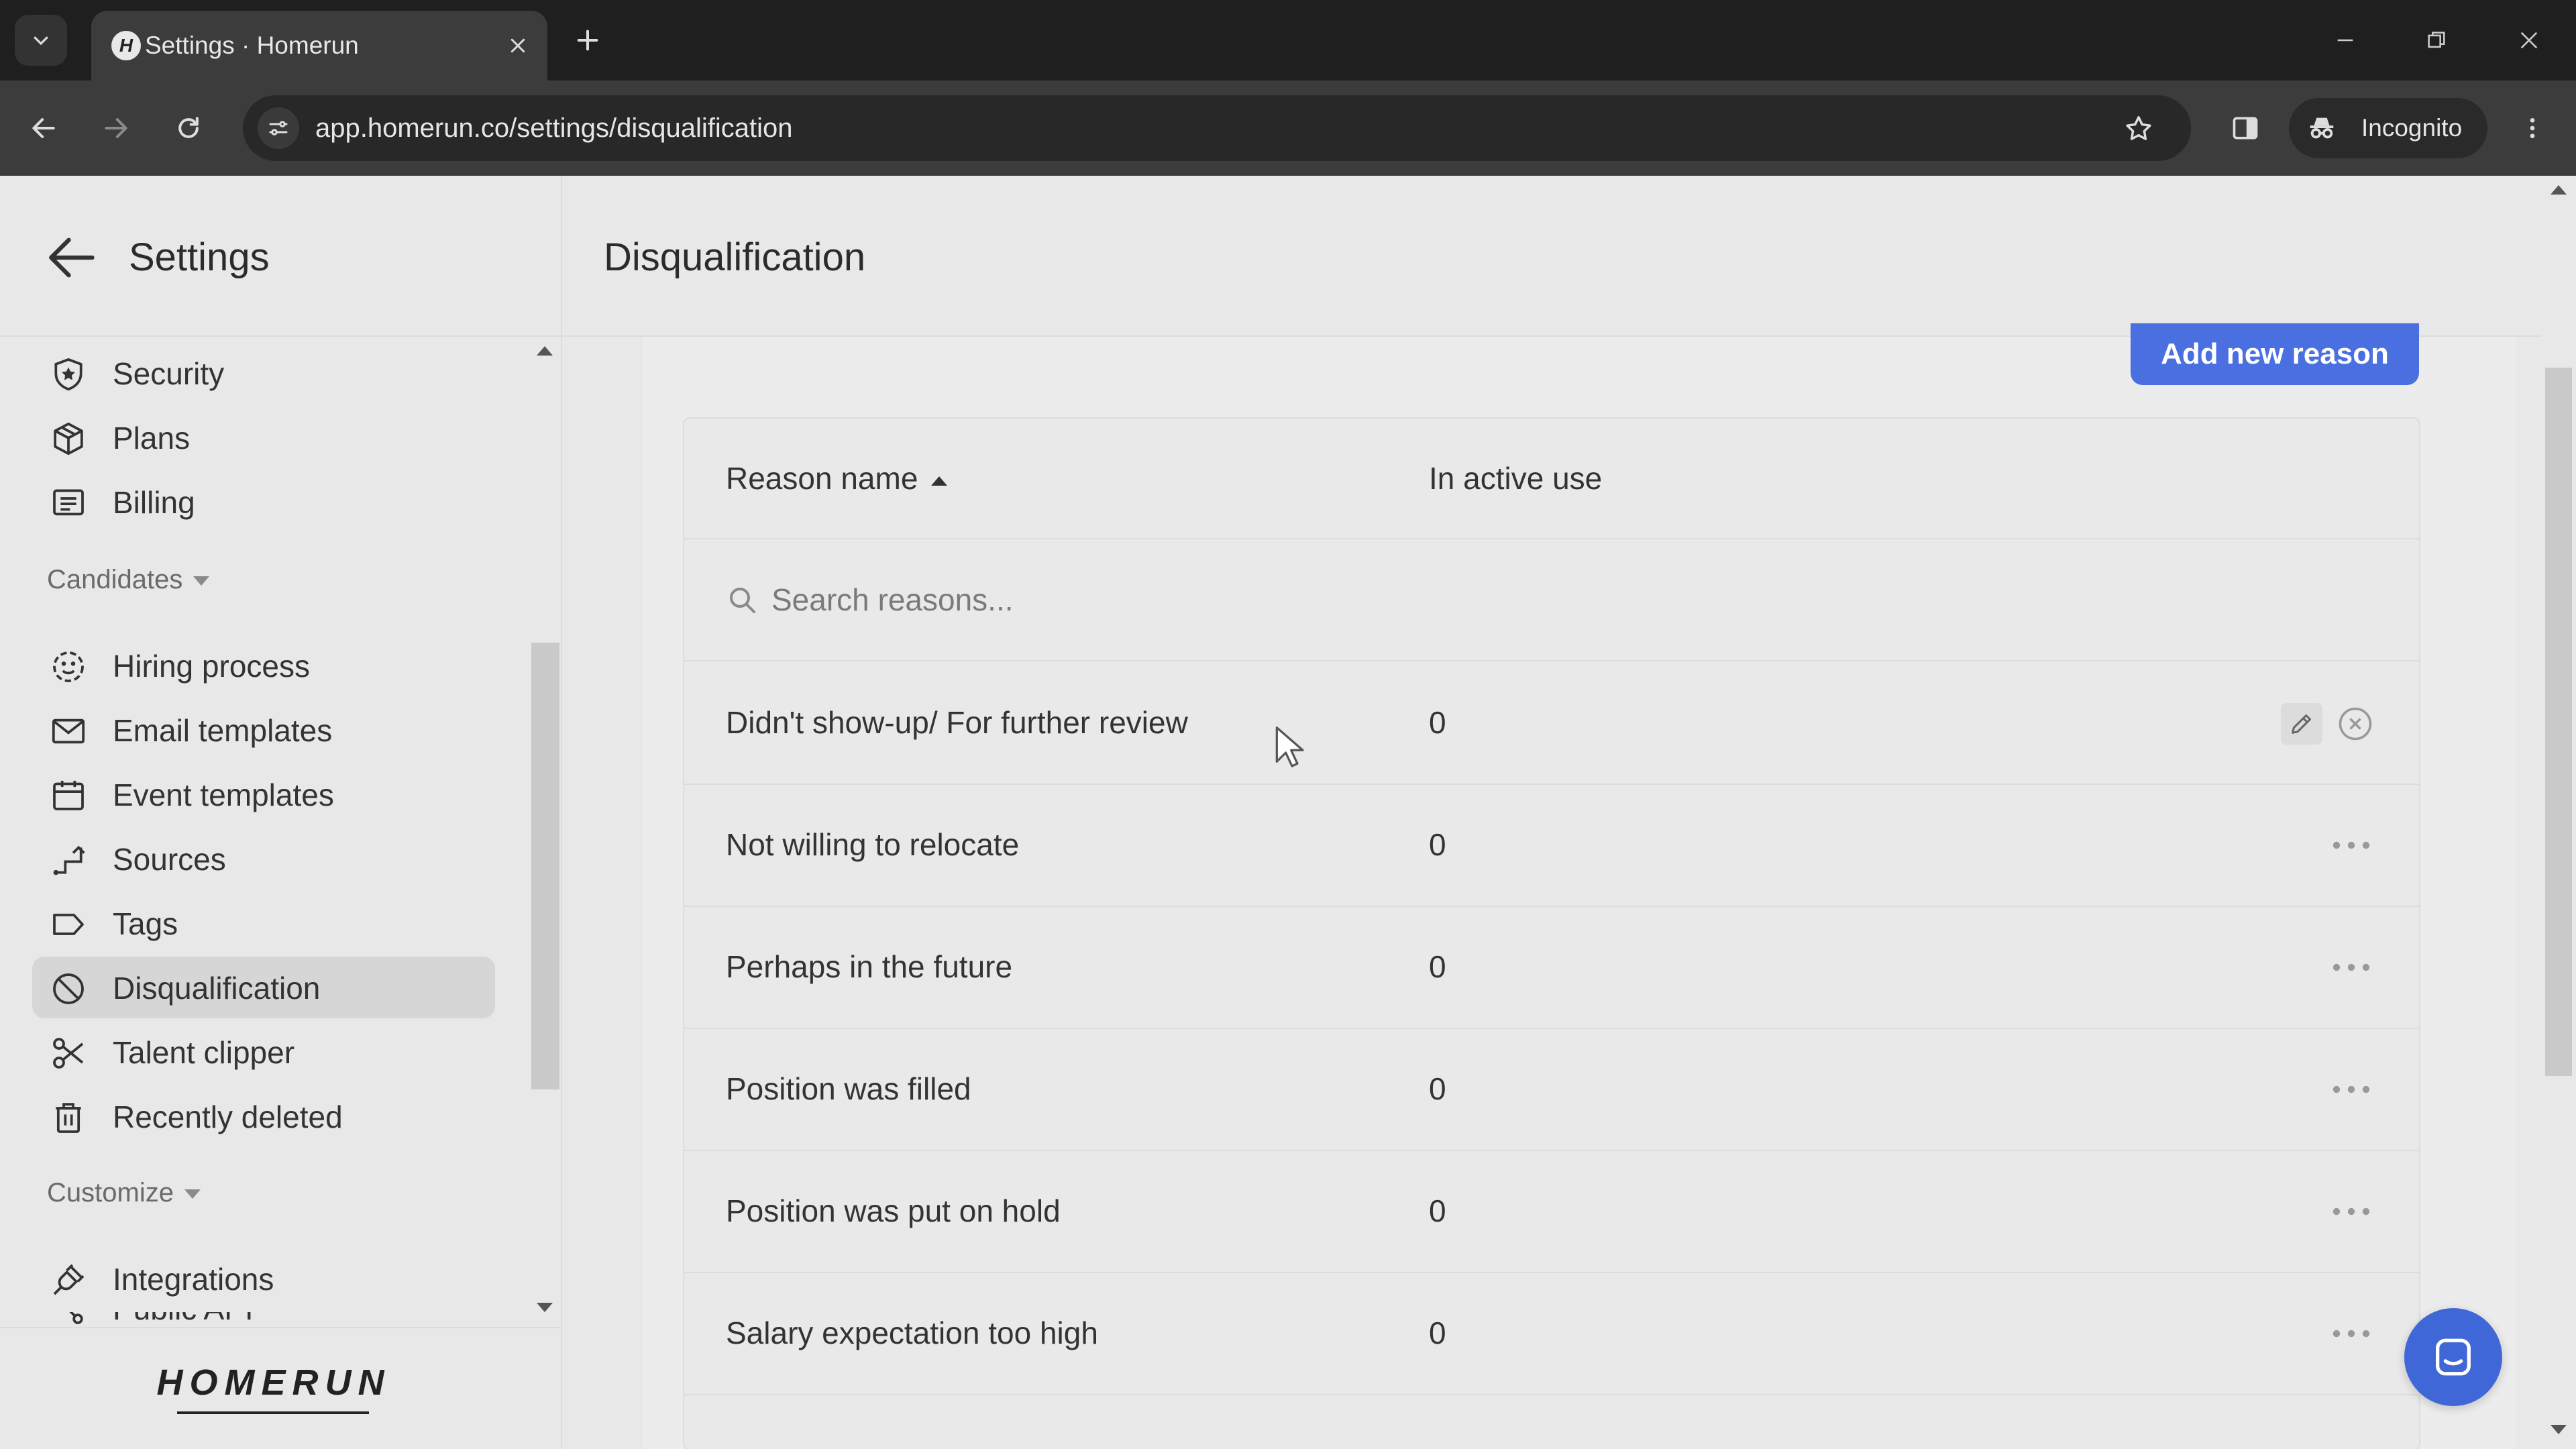 Image resolution: width=2576 pixels, height=1449 pixels. Describe the element at coordinates (837, 478) in the screenshot. I see `column-header-reason-name: Reason name` at that location.